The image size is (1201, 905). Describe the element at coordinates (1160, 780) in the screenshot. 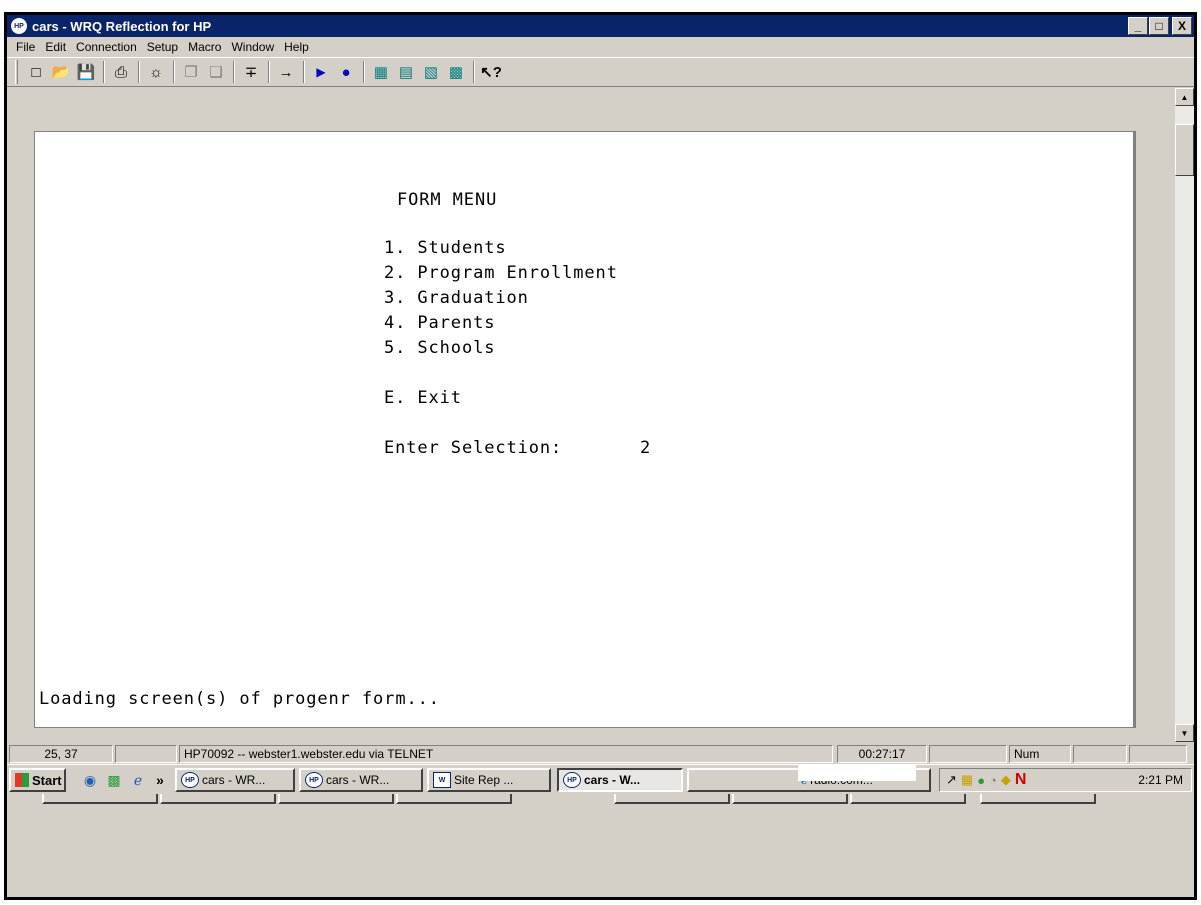

I see `clock: 2:21 PM` at that location.